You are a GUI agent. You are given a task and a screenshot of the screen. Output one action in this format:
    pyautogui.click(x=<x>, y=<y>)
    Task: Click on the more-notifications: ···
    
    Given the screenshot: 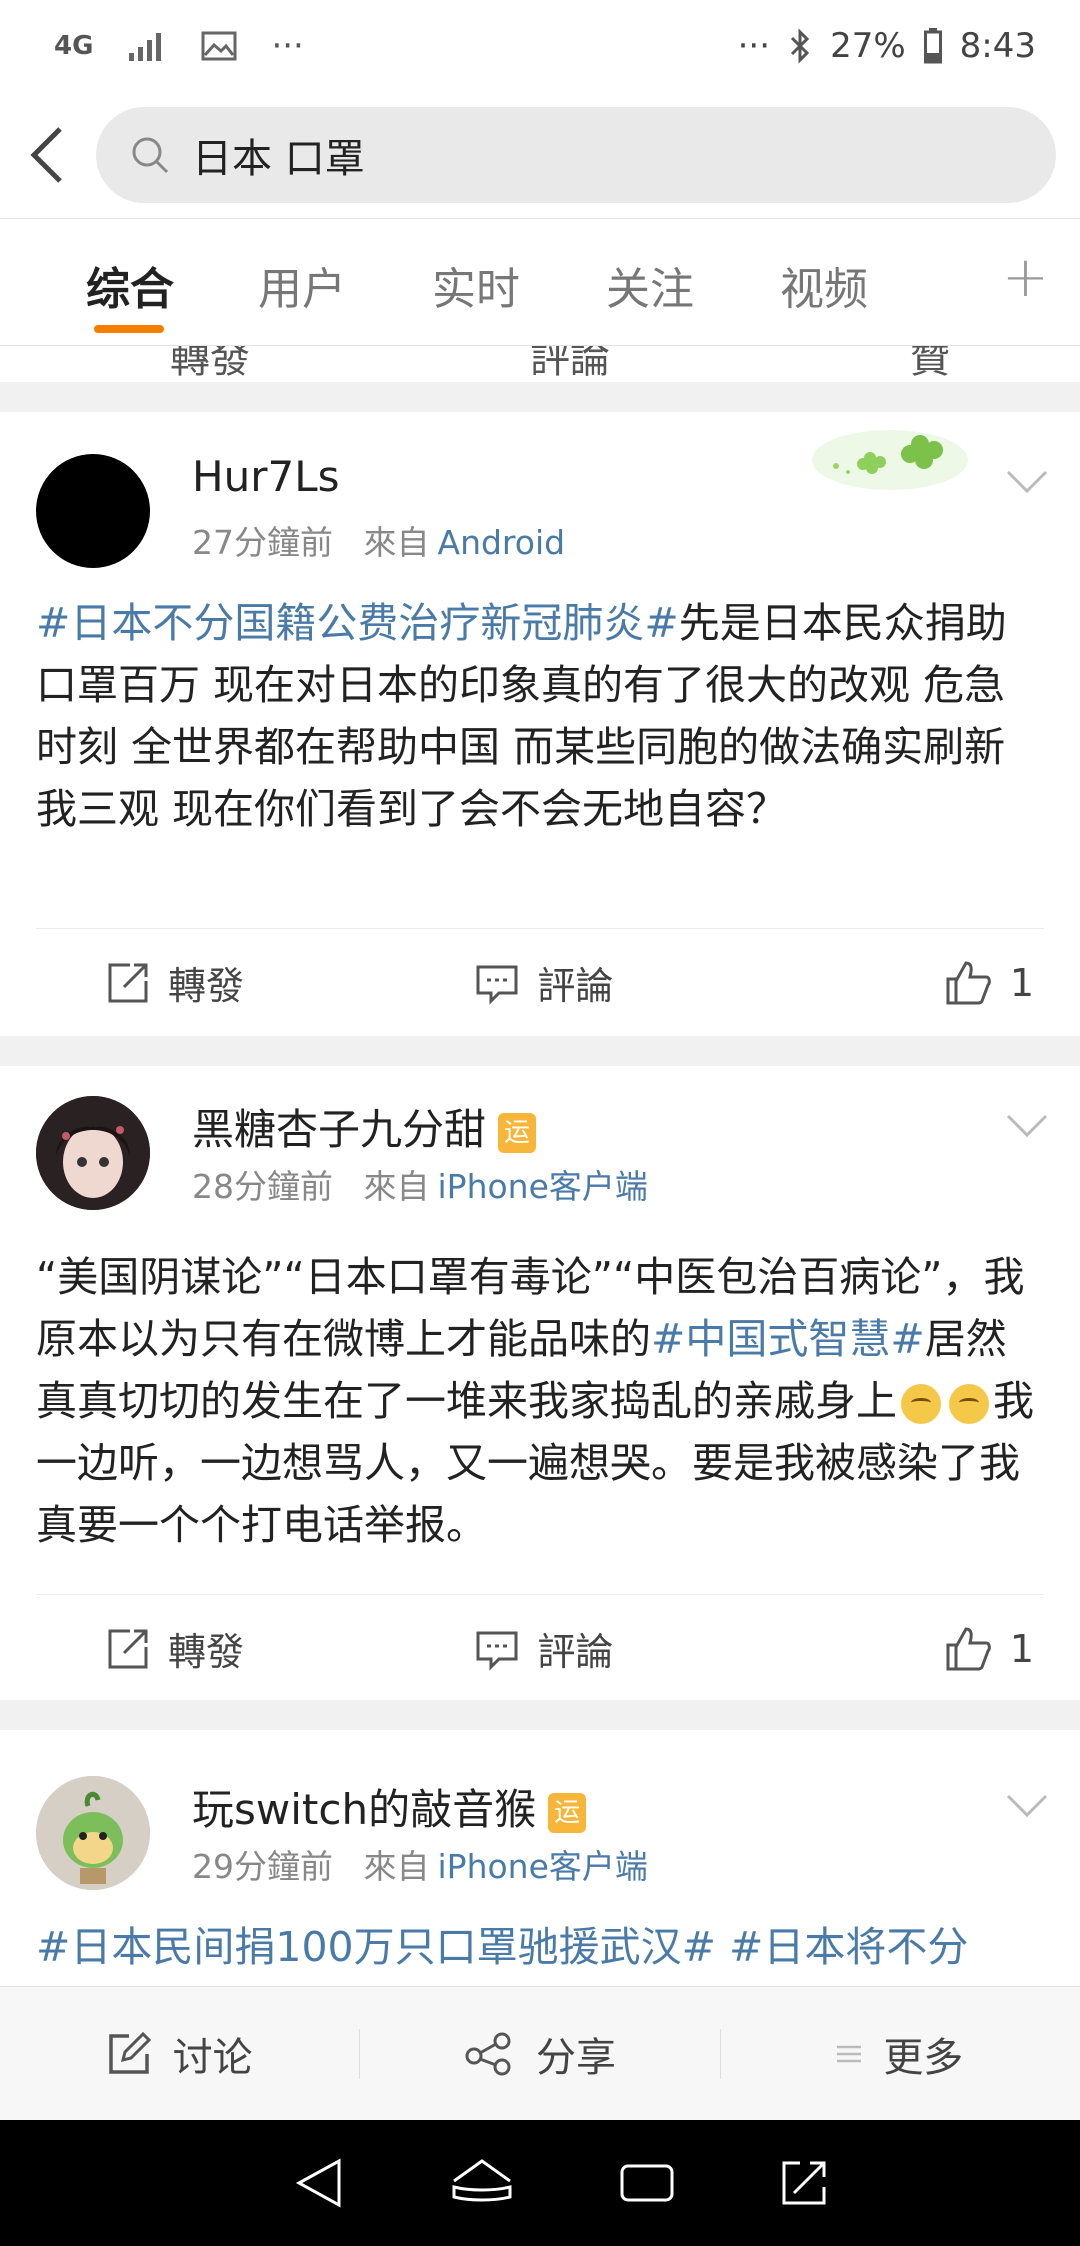 What is the action you would take?
    pyautogui.click(x=287, y=46)
    